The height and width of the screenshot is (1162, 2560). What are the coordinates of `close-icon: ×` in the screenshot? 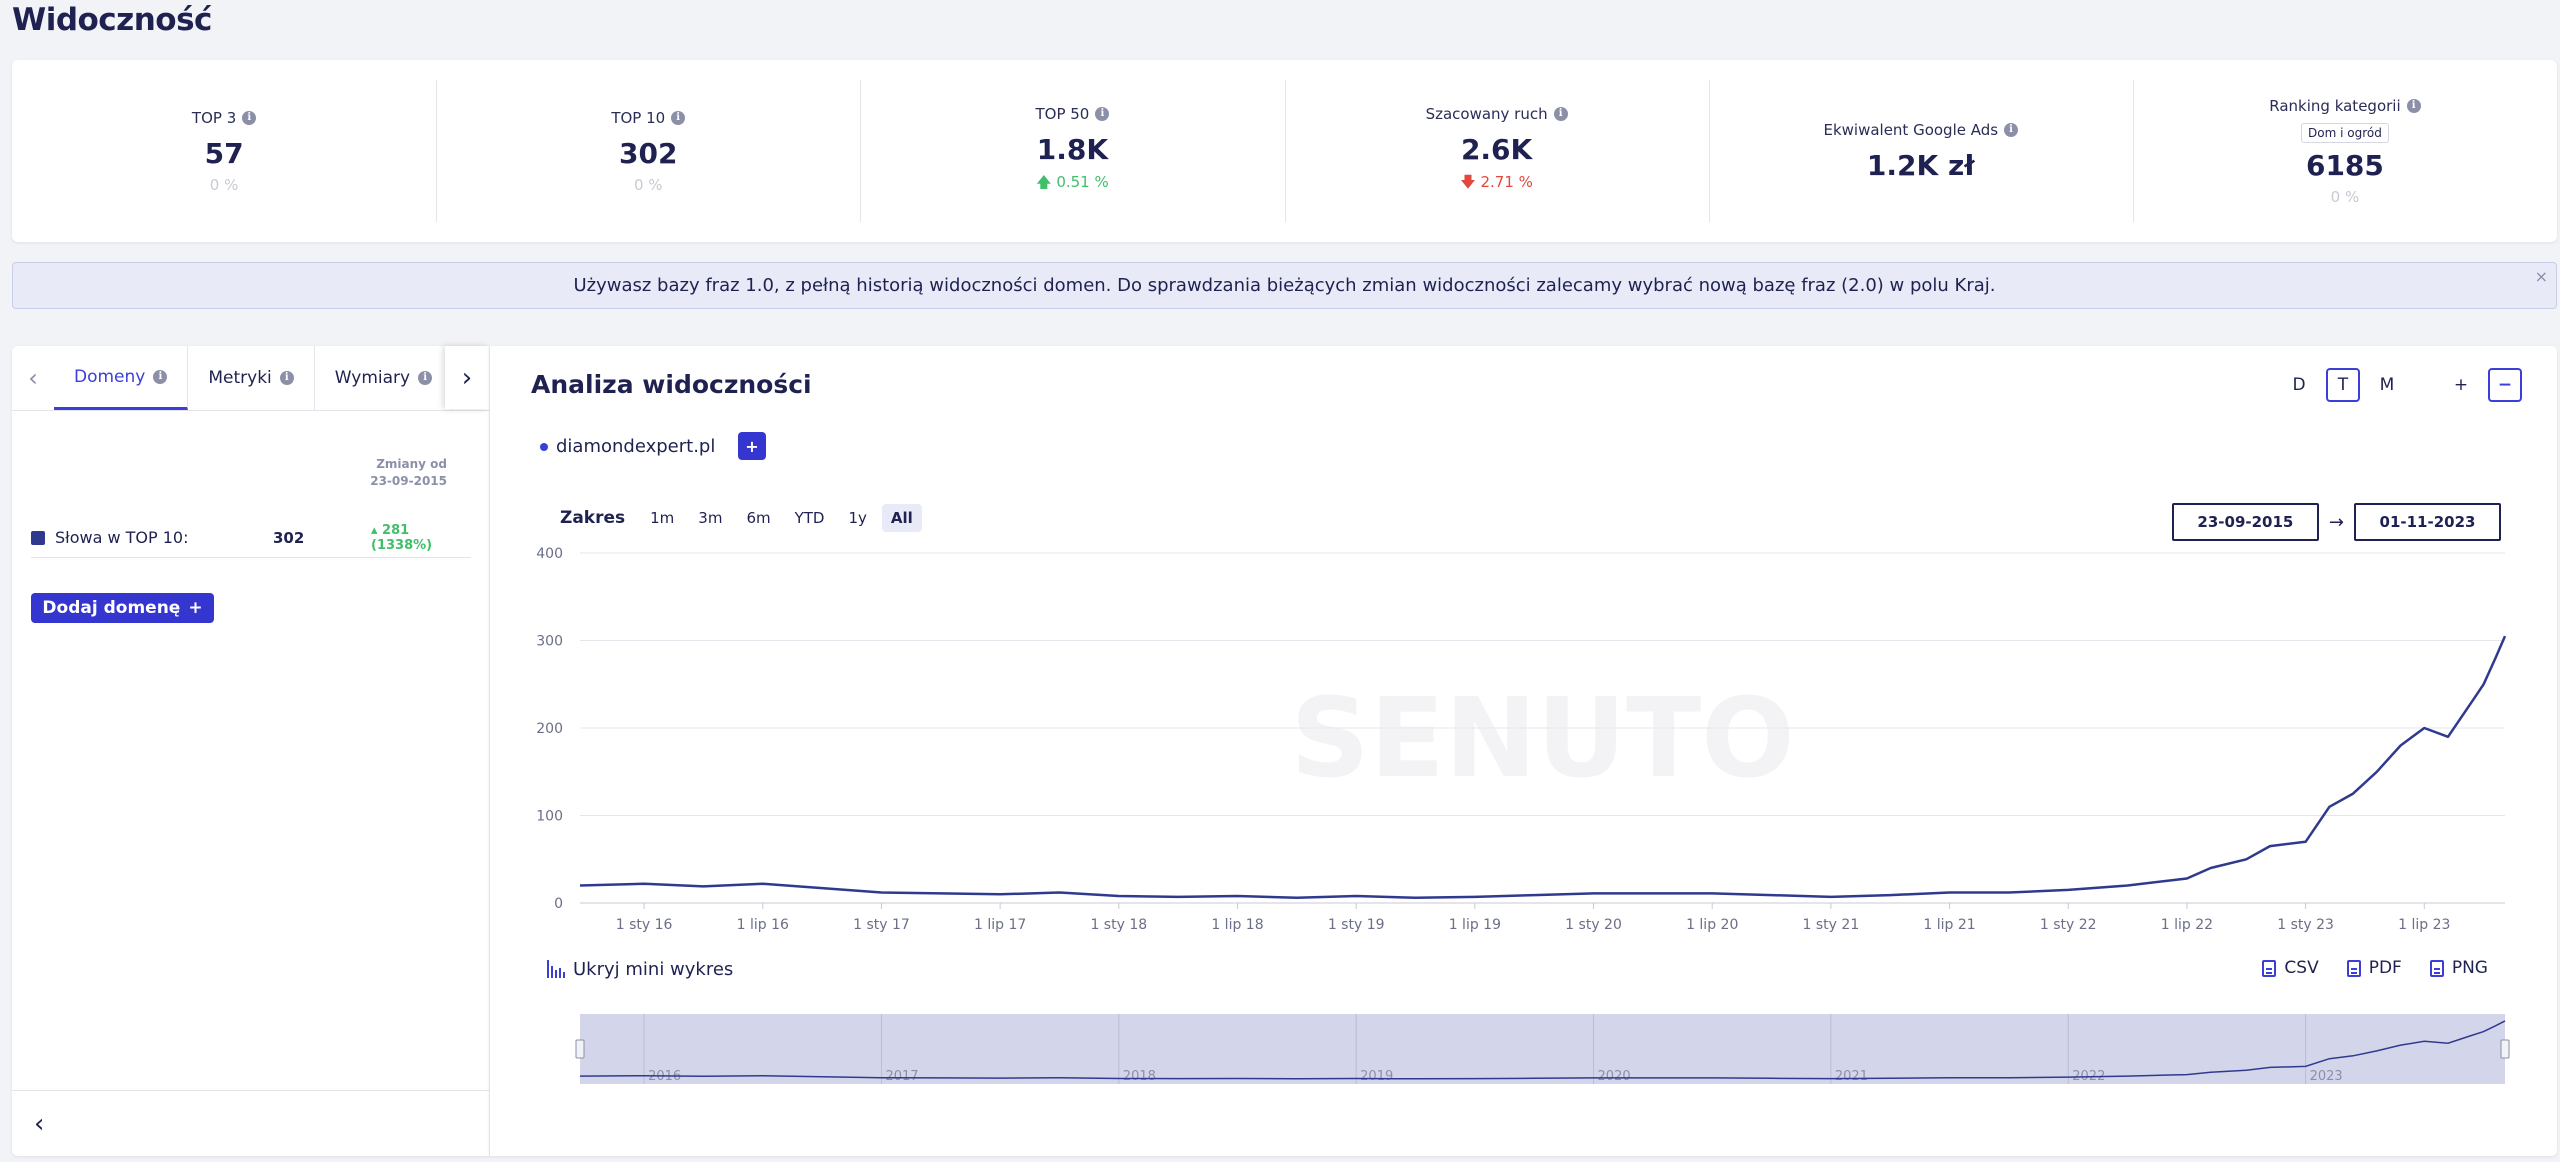 It's located at (2541, 276).